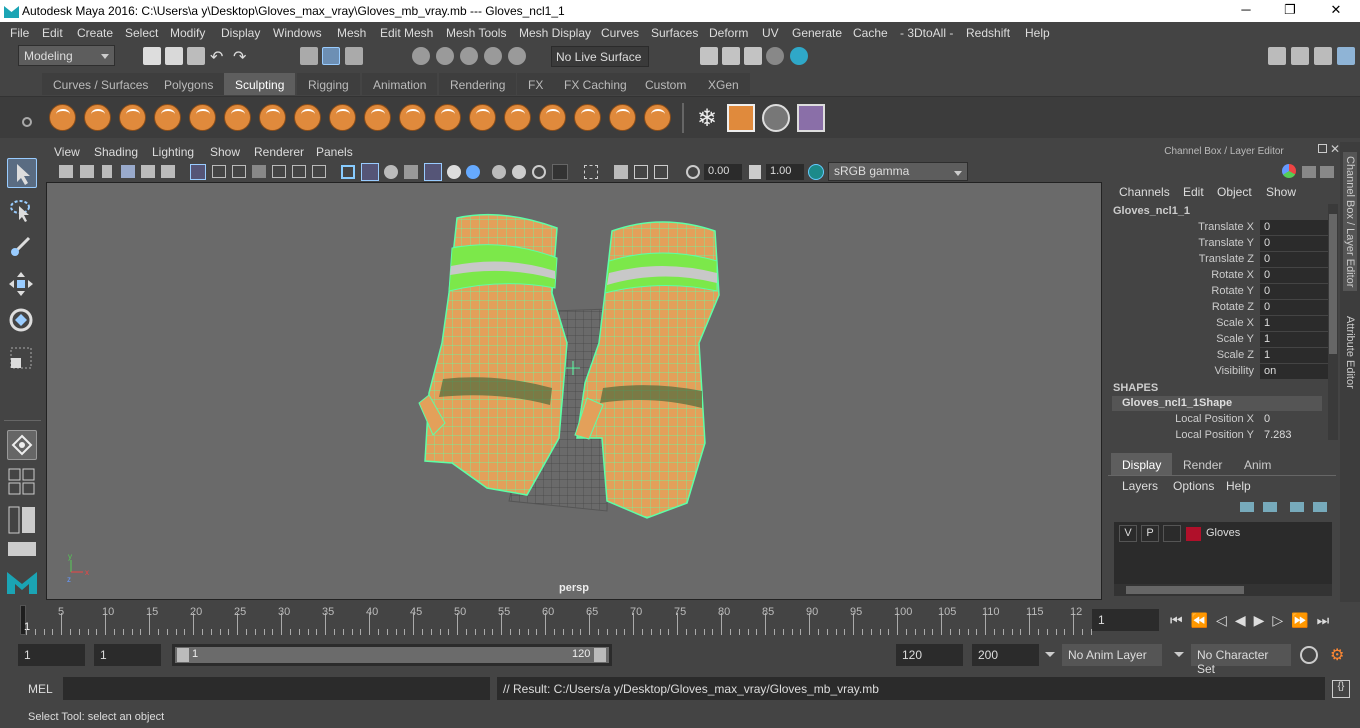  I want to click on move-tool-icon, so click(22, 285).